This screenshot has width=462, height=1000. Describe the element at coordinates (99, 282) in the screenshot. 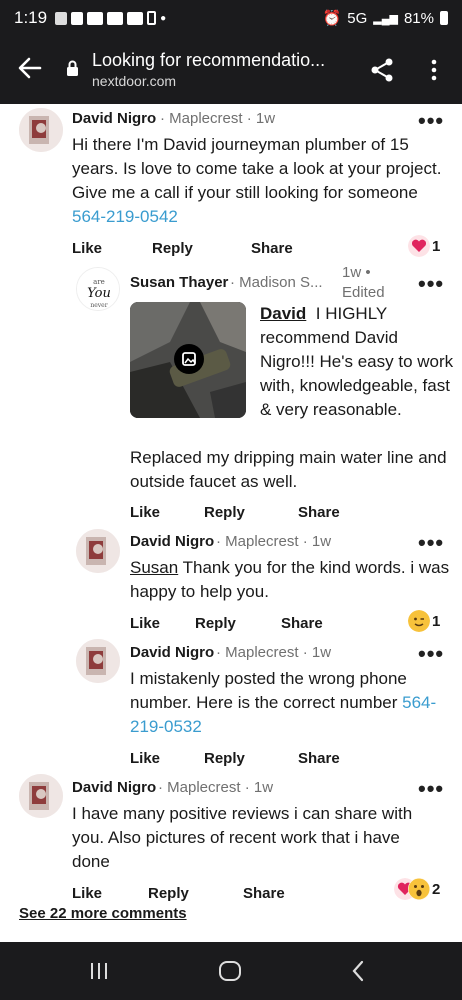

I see `svg-text: are` at that location.